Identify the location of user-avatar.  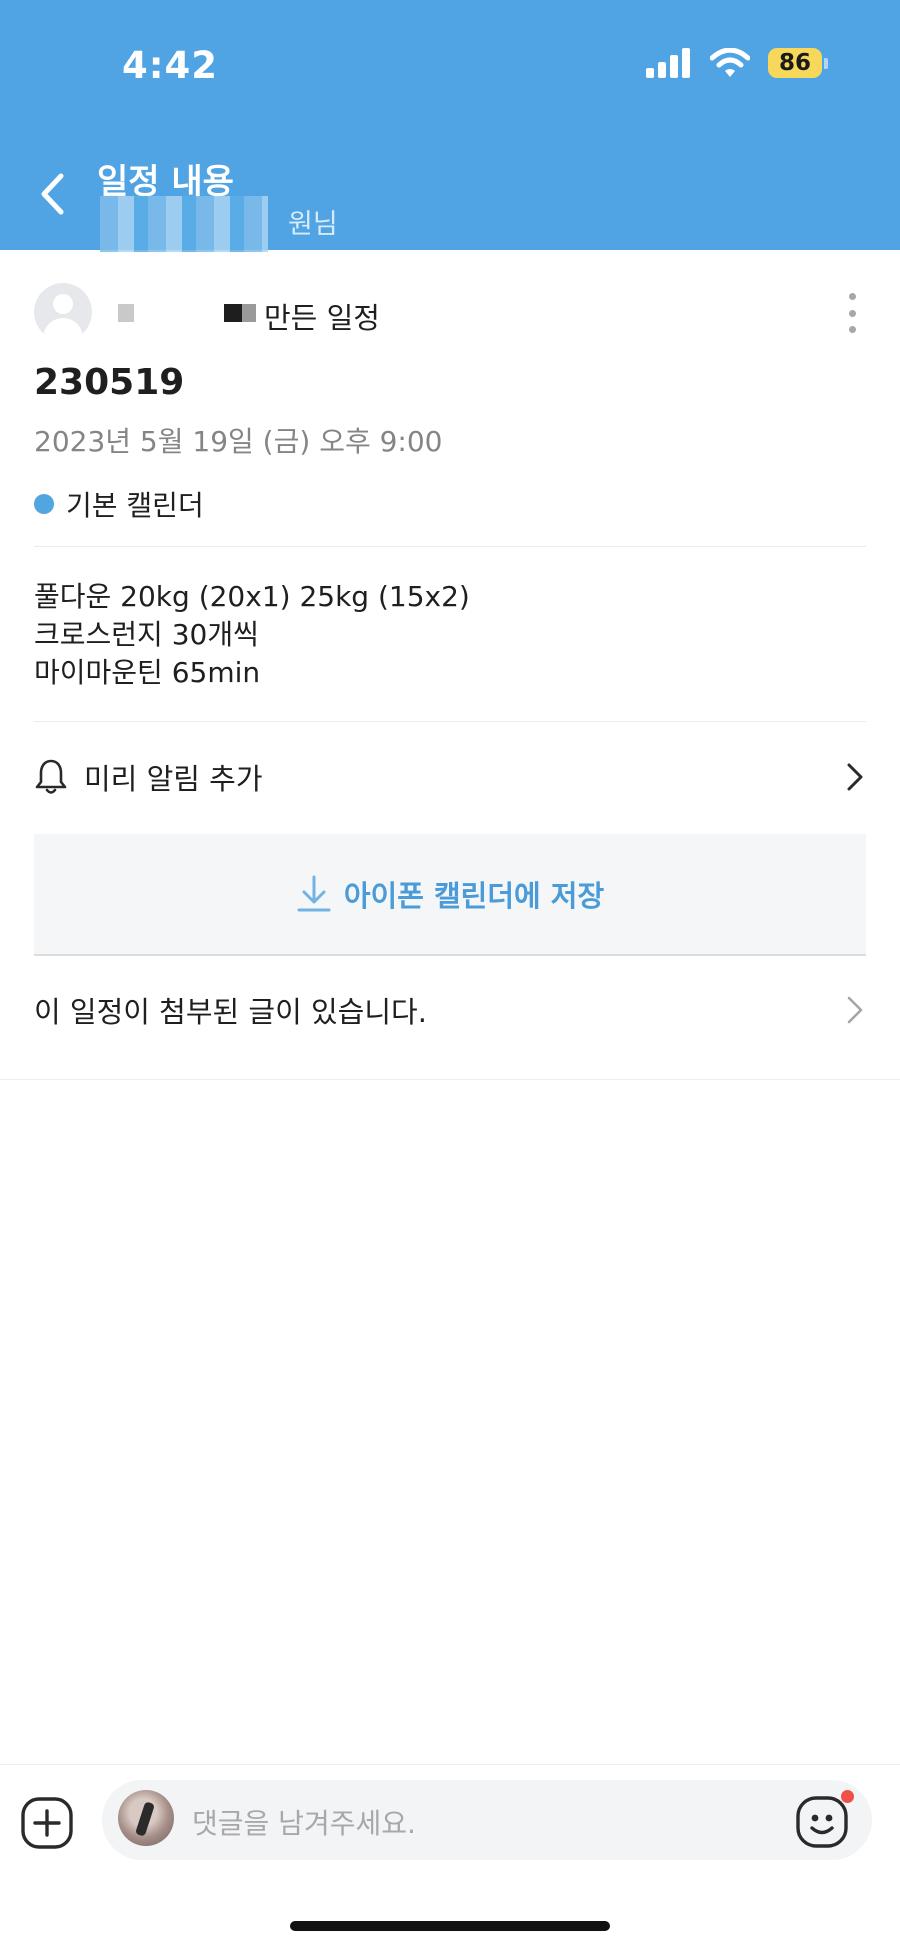
(146, 1818).